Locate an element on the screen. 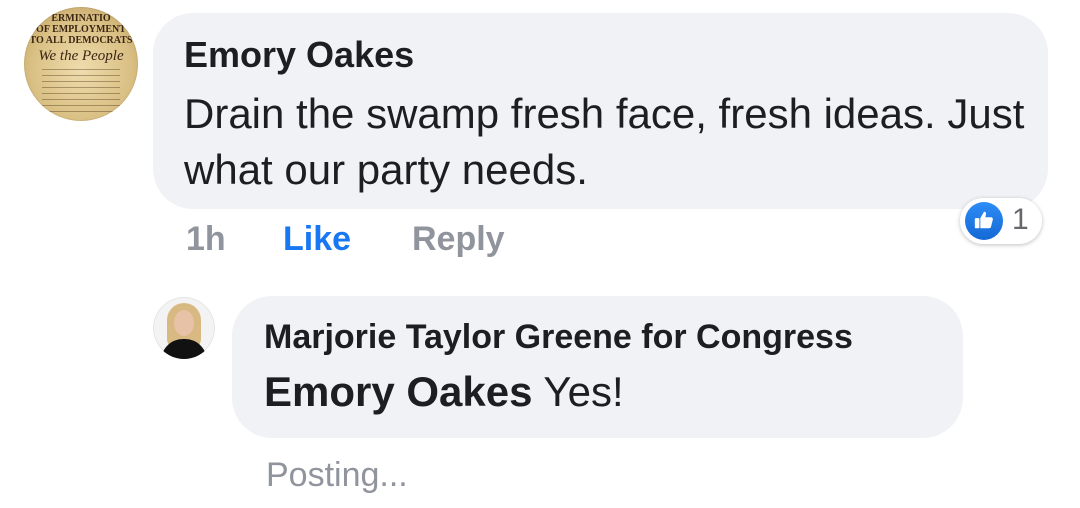  avatar-script-text: We the People is located at coordinates (81, 56).